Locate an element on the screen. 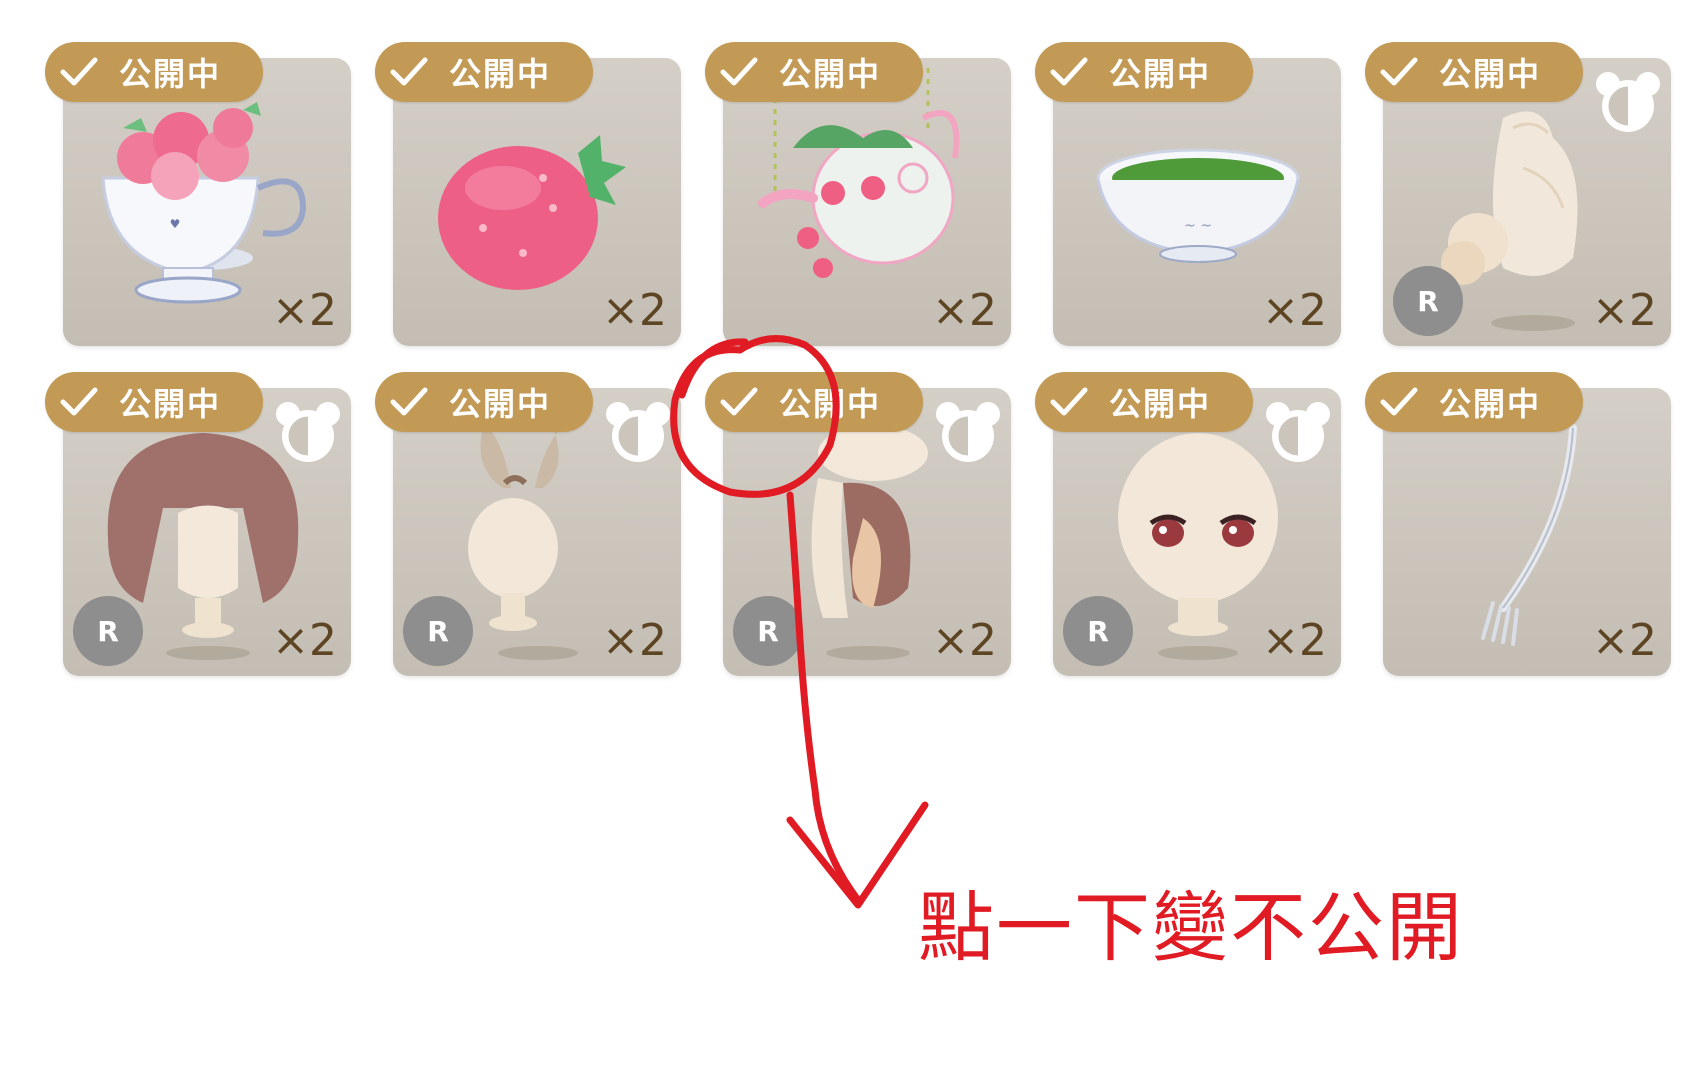  item-card-brown-bob-hair: R 公開中 ×2 is located at coordinates (198, 524).